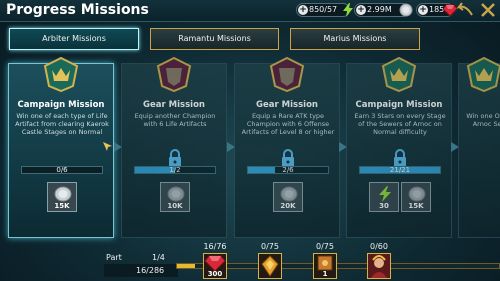 The height and width of the screenshot is (281, 500). I want to click on mission-description: Win one Offense Arnoc Secon, so click(483, 120).